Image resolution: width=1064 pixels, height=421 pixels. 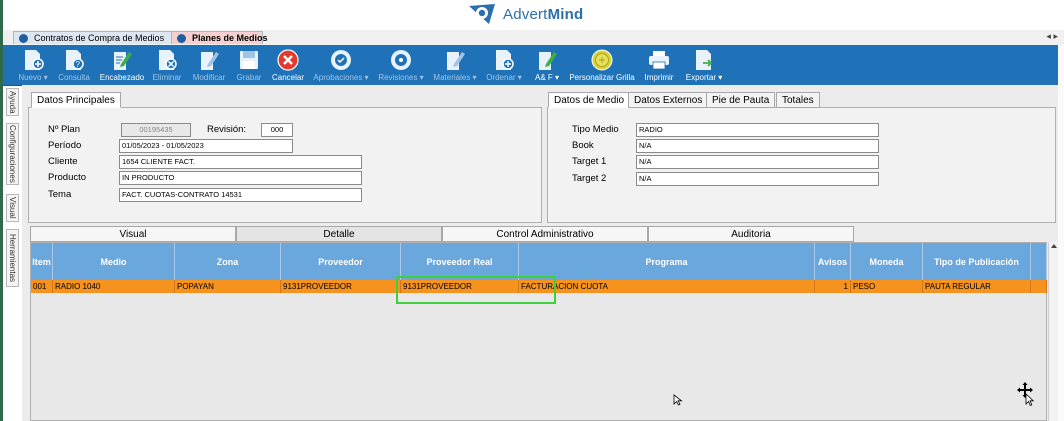 I want to click on tema-field: FACT. CUOTAS-CONTRATO 14531, so click(x=240, y=195).